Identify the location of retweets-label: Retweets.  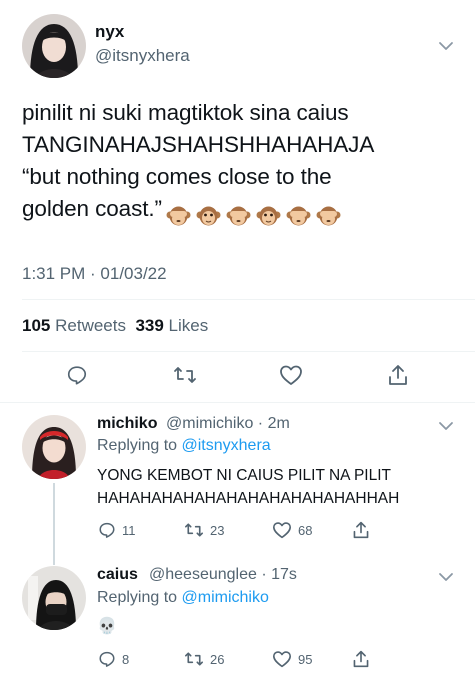
(90, 325).